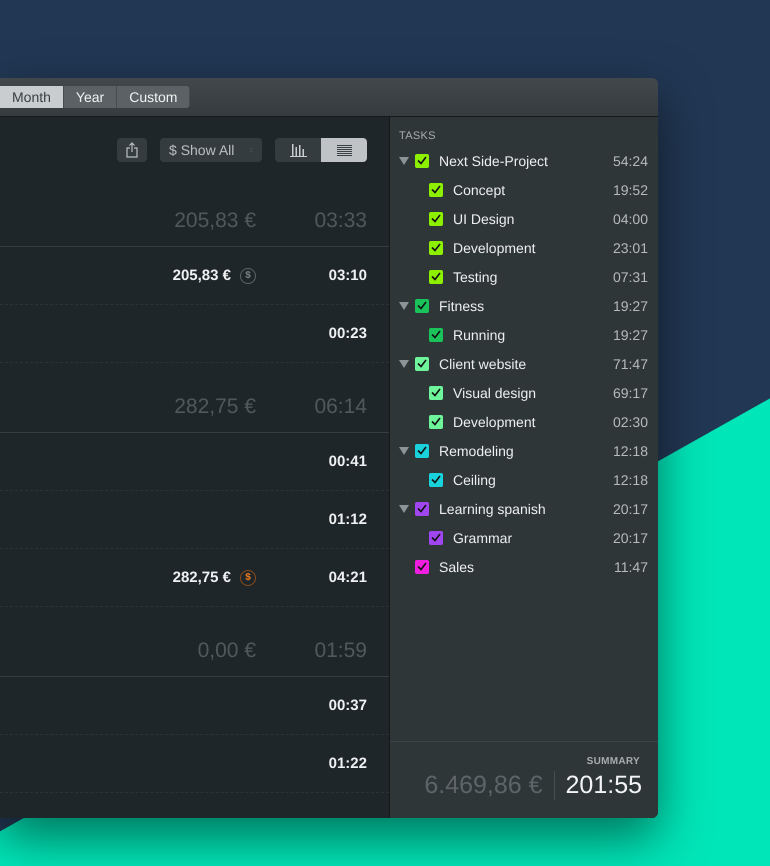 The height and width of the screenshot is (866, 770). What do you see at coordinates (477, 450) in the screenshot?
I see `task-name: Remodeling` at bounding box center [477, 450].